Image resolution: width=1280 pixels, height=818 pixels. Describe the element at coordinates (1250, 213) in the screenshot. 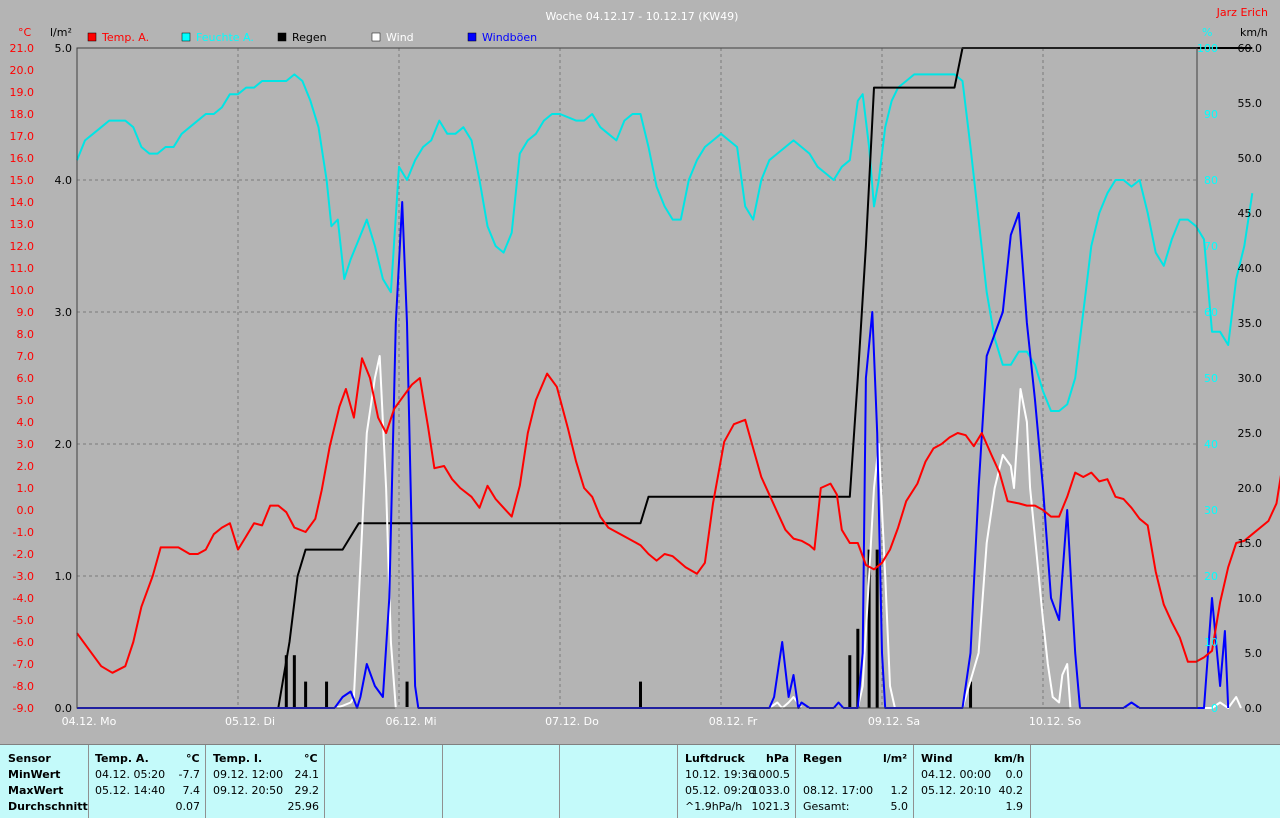

I see `wind-tick-label: 45.0` at that location.